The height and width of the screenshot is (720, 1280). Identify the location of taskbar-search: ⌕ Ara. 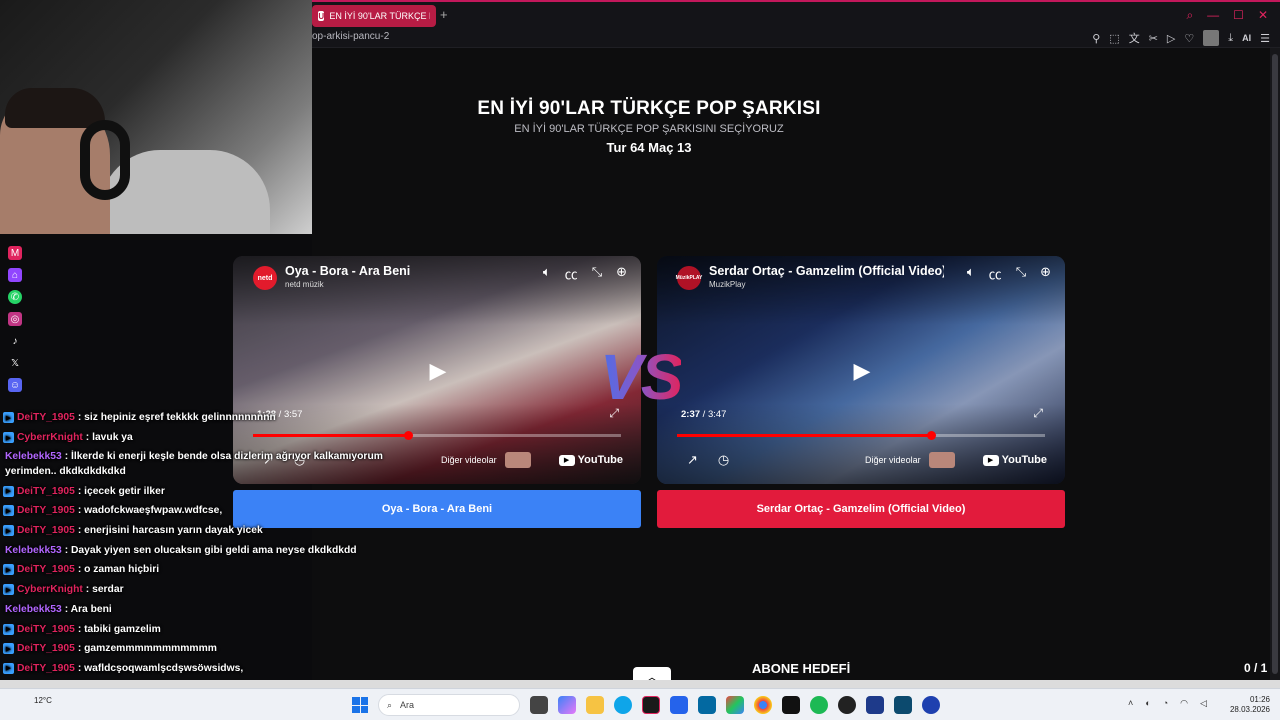
(449, 705).